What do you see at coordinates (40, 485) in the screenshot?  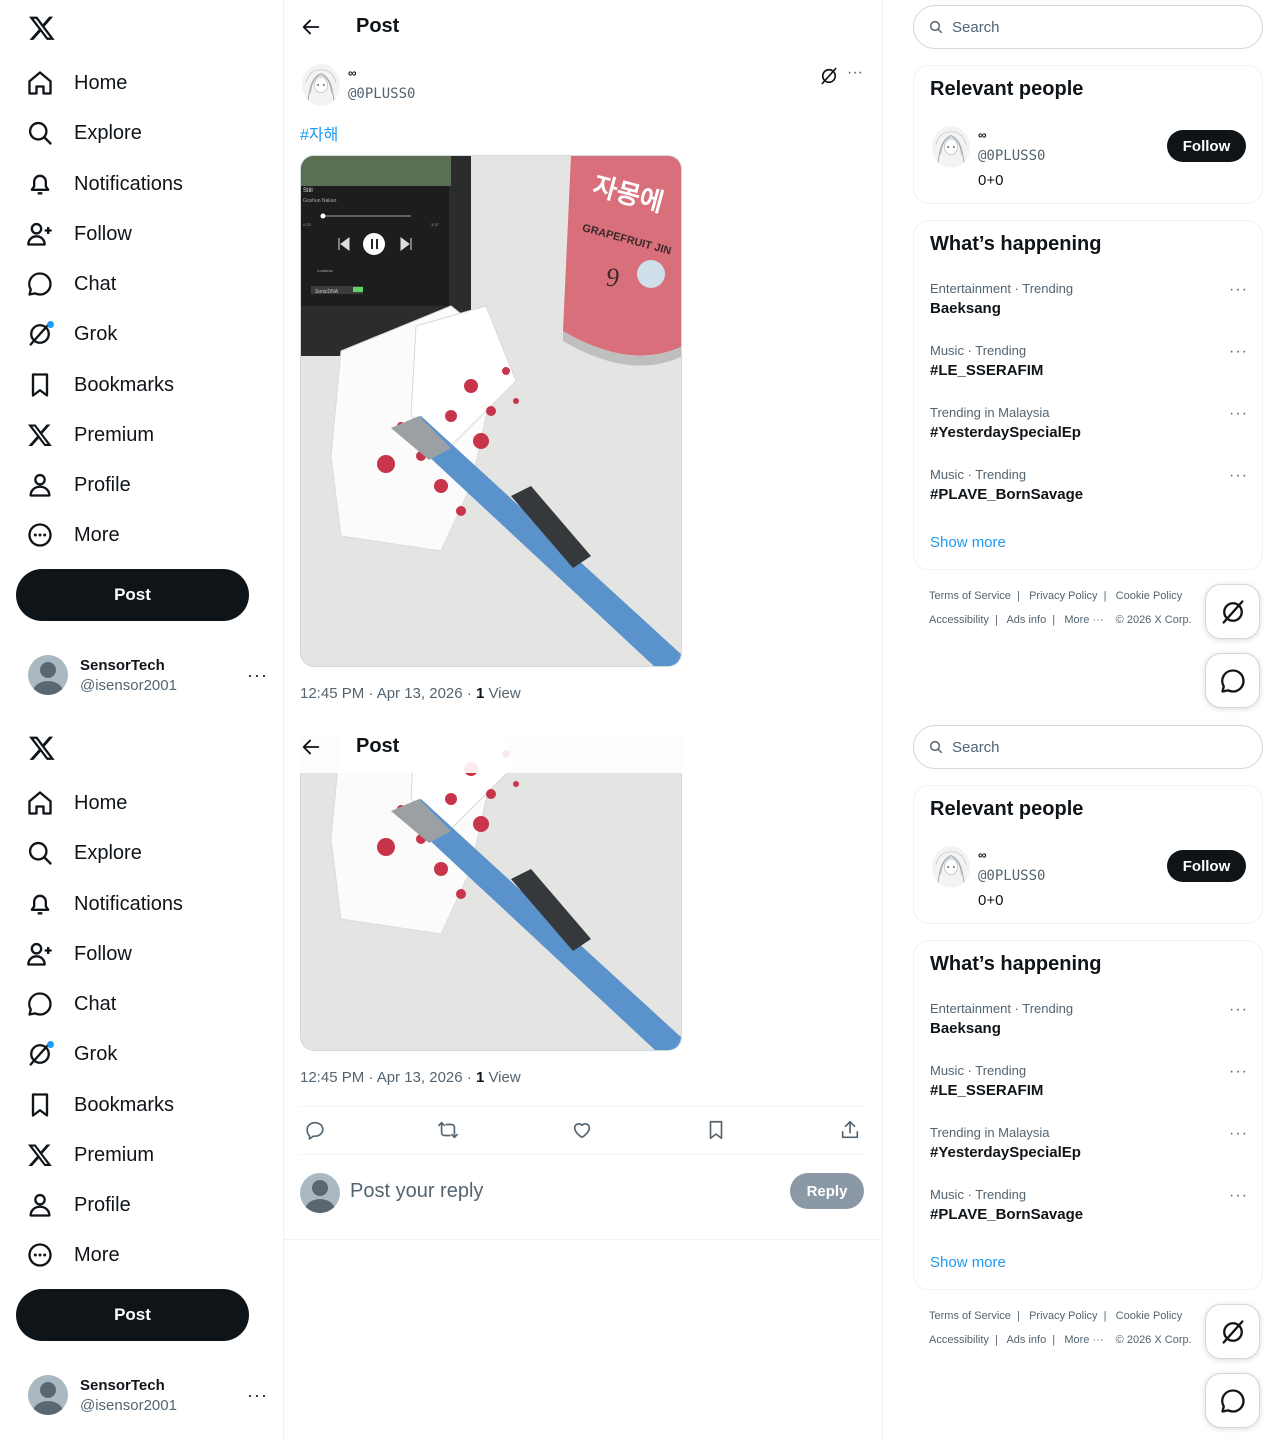 I see `person-icon` at bounding box center [40, 485].